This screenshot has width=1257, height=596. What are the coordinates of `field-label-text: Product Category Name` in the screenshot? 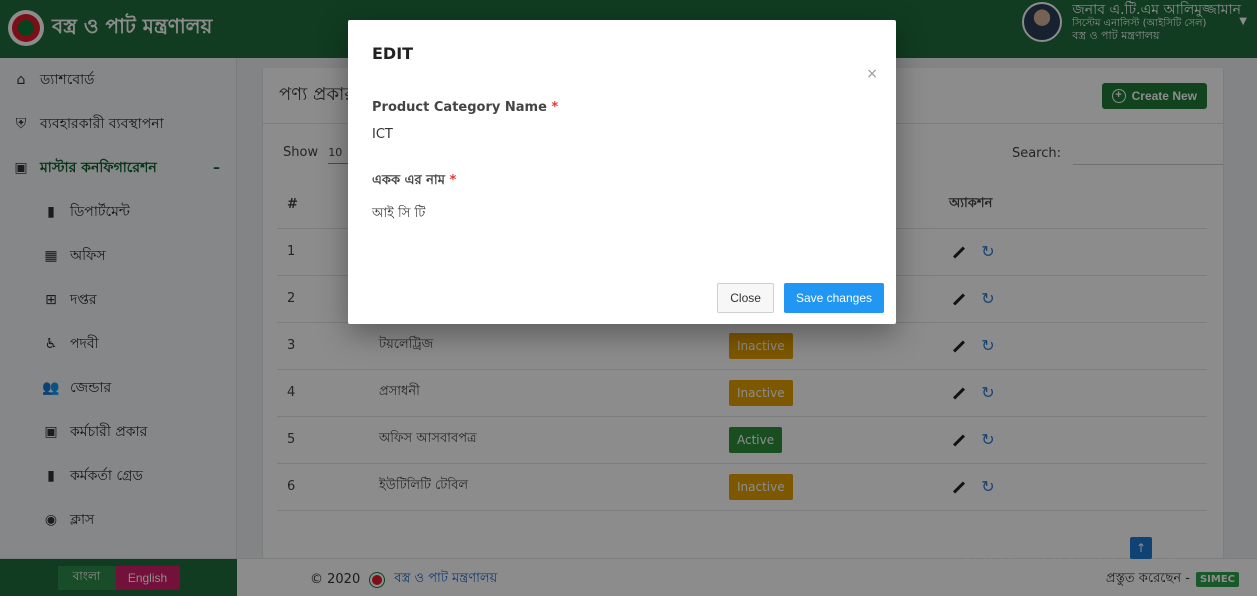 It's located at (459, 107).